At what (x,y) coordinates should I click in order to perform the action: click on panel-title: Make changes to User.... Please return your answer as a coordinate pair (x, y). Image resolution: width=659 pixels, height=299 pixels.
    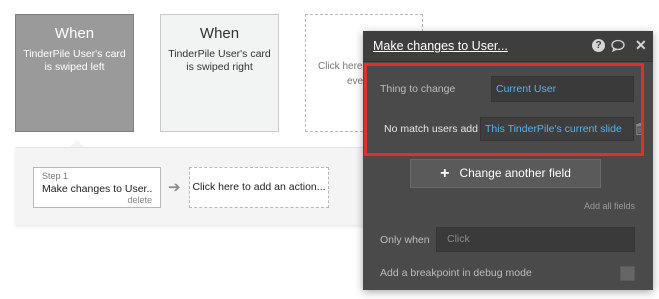
    Looking at the image, I should click on (440, 46).